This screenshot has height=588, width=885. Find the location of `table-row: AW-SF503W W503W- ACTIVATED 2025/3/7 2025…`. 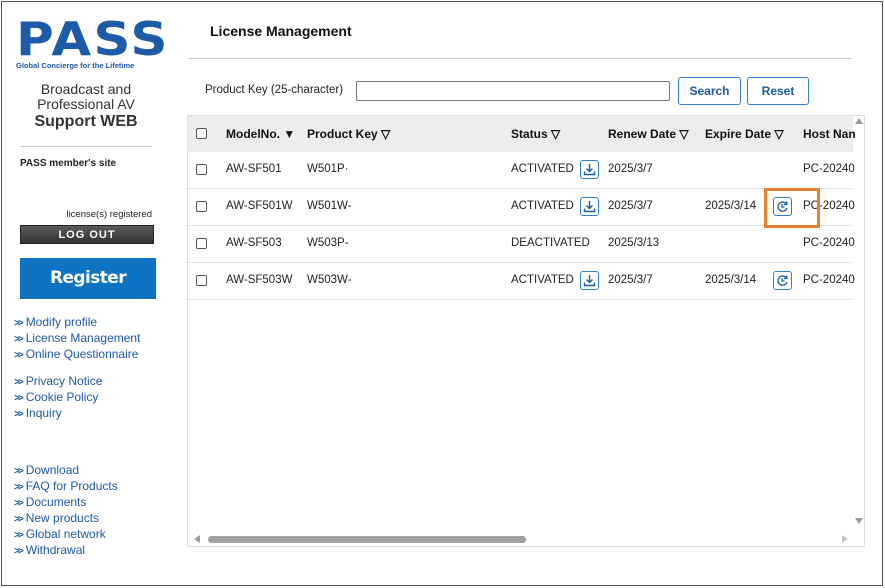

table-row: AW-SF503W W503W- ACTIVATED 2025/3/7 2025… is located at coordinates (521, 281).